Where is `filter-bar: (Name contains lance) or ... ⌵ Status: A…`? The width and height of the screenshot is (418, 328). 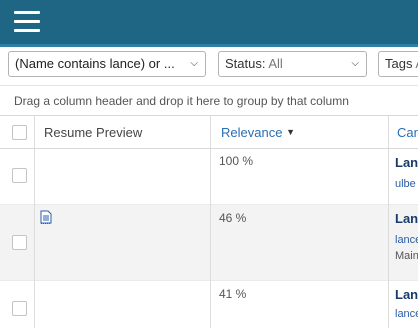
filter-bar: (Name contains lance) or ... ⌵ Status: A… is located at coordinates (209, 66).